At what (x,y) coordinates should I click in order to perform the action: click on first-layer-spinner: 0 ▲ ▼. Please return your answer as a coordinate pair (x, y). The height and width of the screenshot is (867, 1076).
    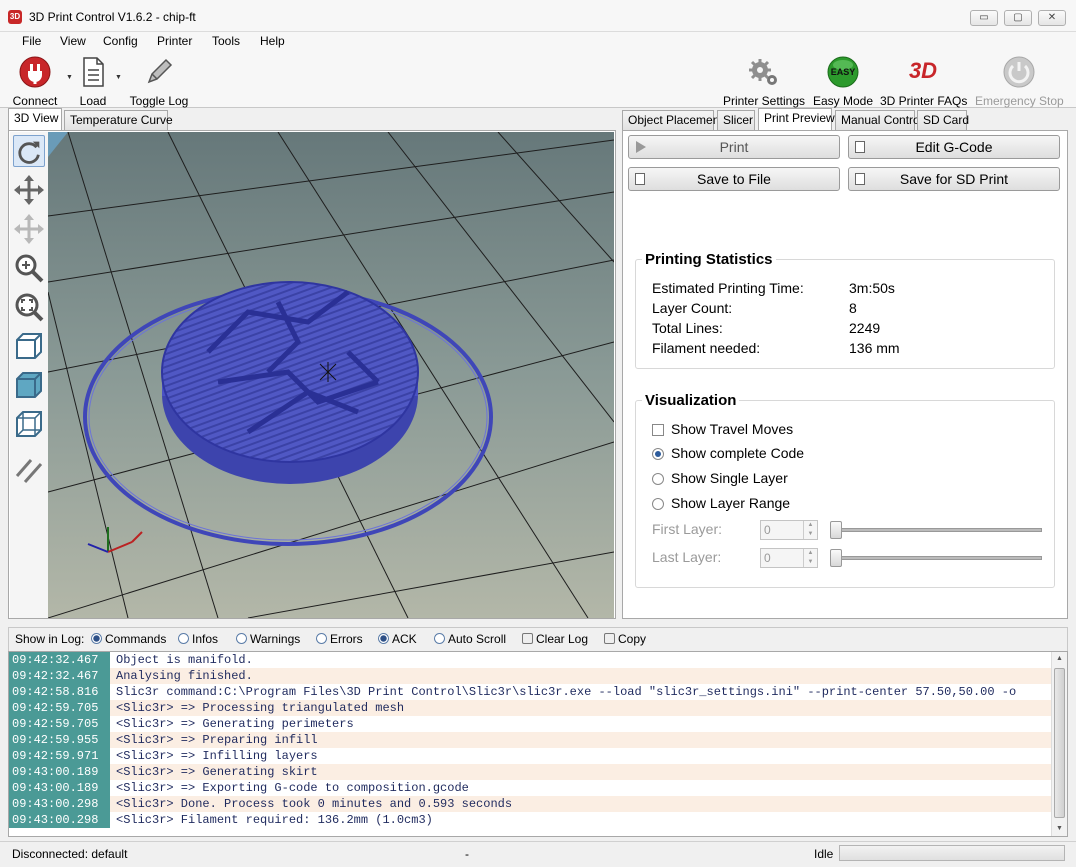
    Looking at the image, I should click on (789, 530).